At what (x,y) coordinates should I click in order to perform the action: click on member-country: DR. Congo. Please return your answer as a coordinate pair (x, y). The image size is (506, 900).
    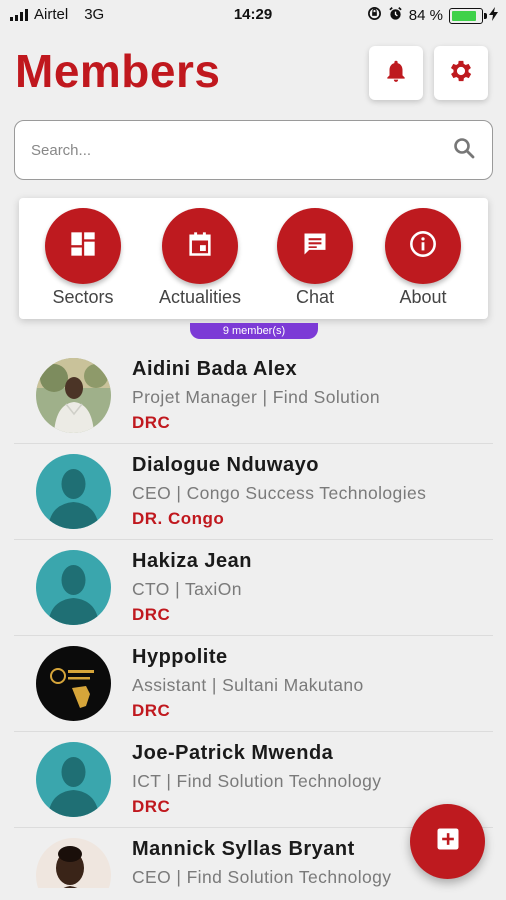
    Looking at the image, I should click on (178, 518).